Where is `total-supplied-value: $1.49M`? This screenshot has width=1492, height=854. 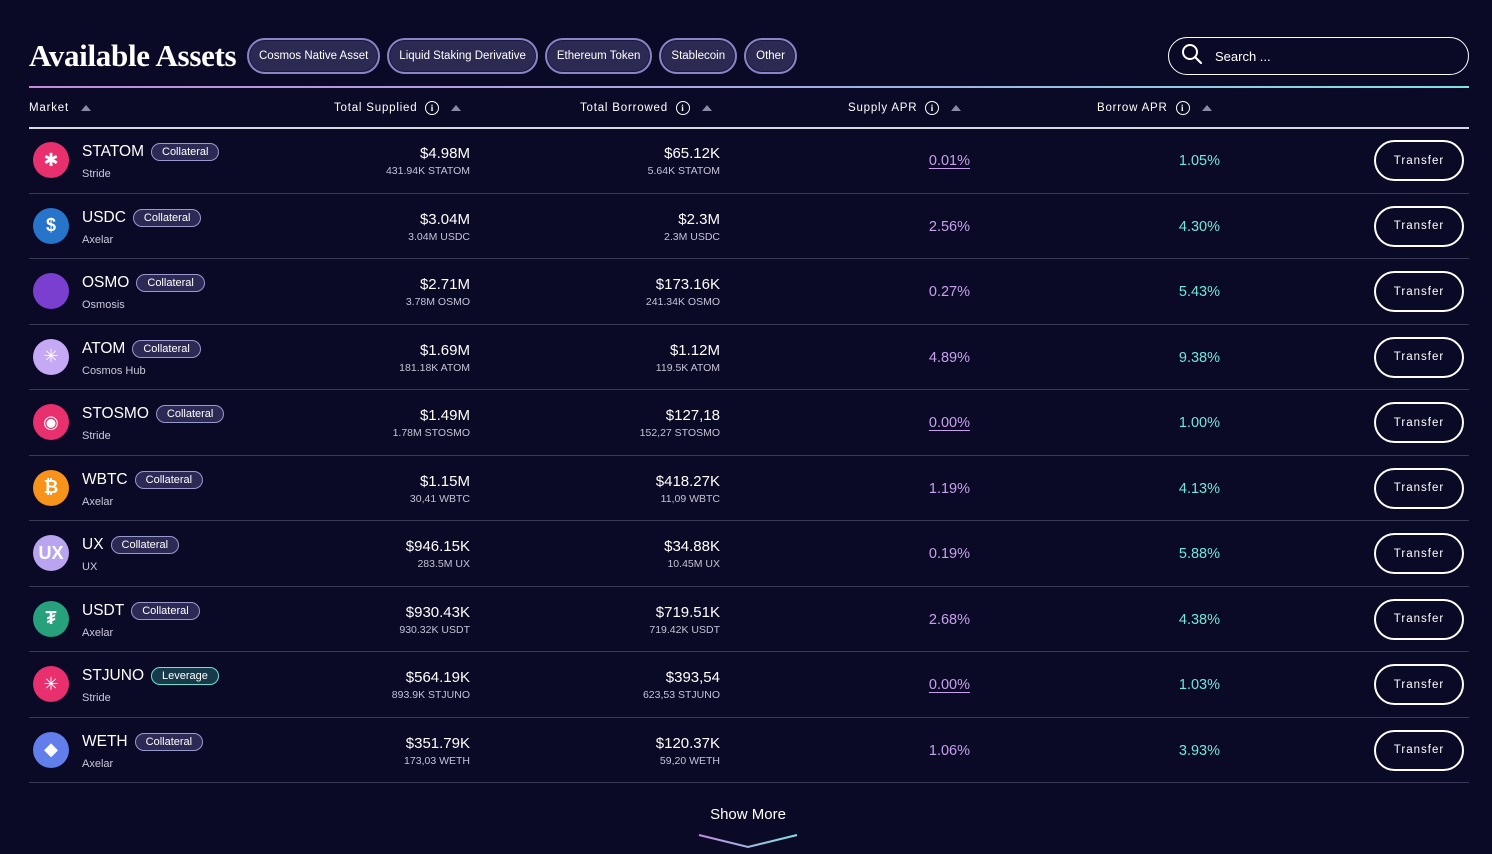 total-supplied-value: $1.49M is located at coordinates (444, 415).